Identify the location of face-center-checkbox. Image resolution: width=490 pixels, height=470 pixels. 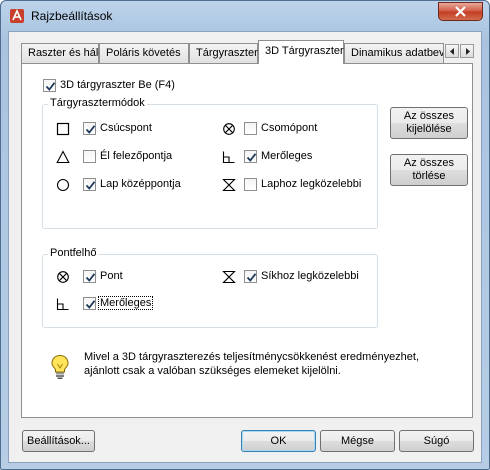
(89, 184).